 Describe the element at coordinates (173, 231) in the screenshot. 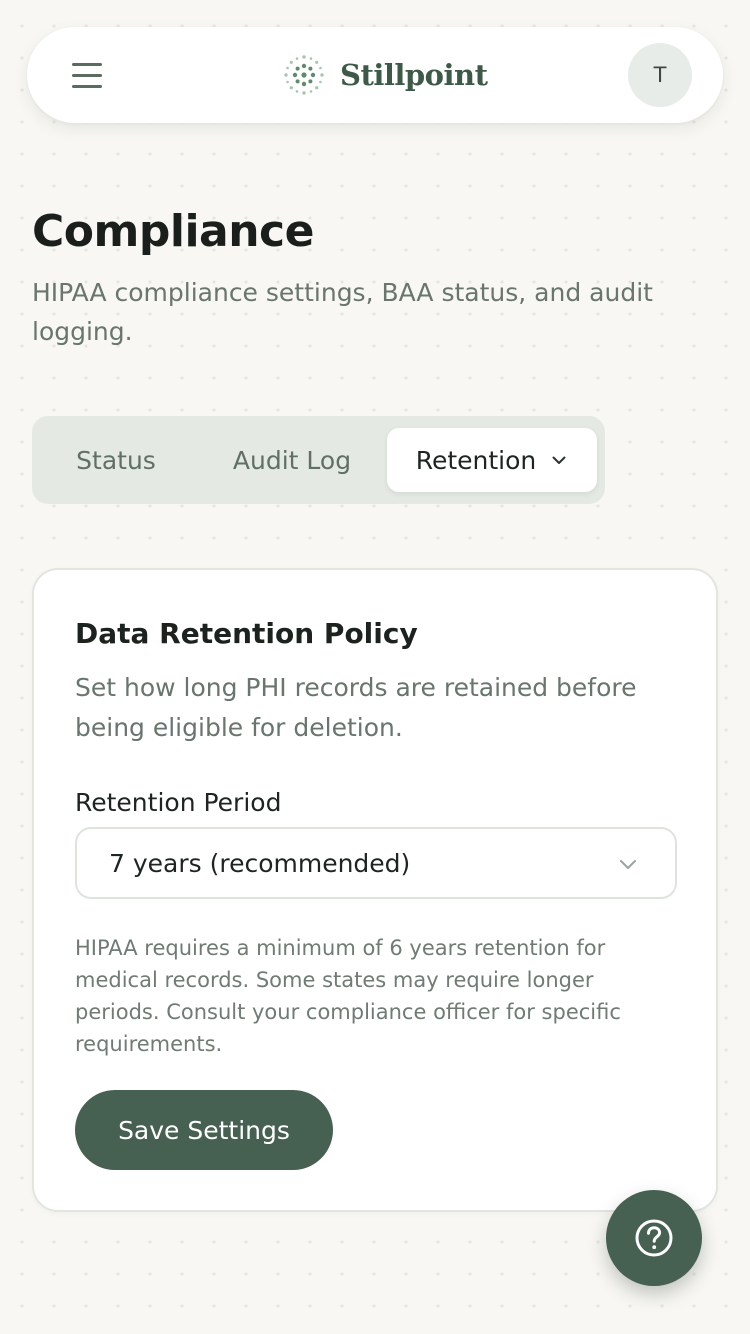

I see `page-title: Compliance` at that location.